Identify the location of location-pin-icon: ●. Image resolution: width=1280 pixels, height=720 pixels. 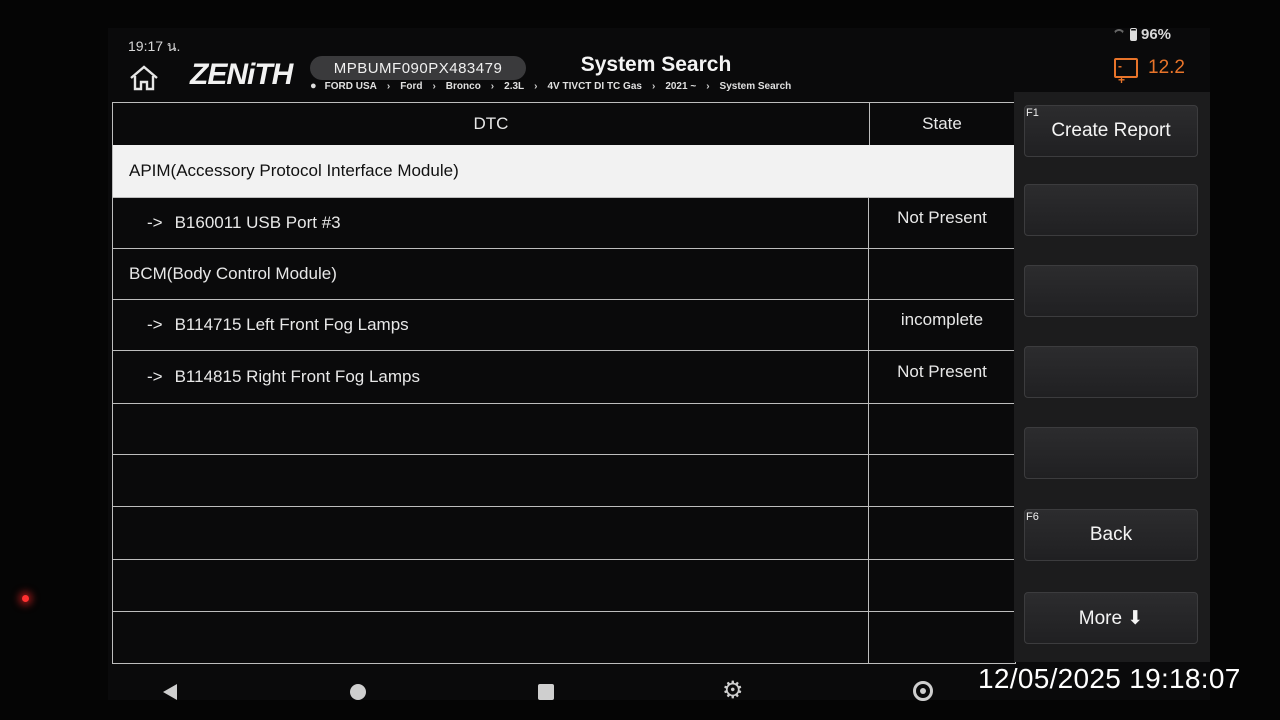
(313, 86).